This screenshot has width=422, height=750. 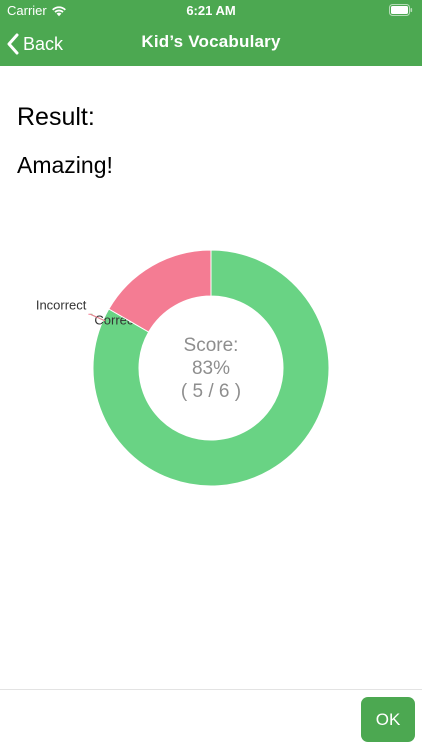 I want to click on app-header: Carrier 6:21 AM Back Kid’s Vocabulary, so click(x=211, y=33).